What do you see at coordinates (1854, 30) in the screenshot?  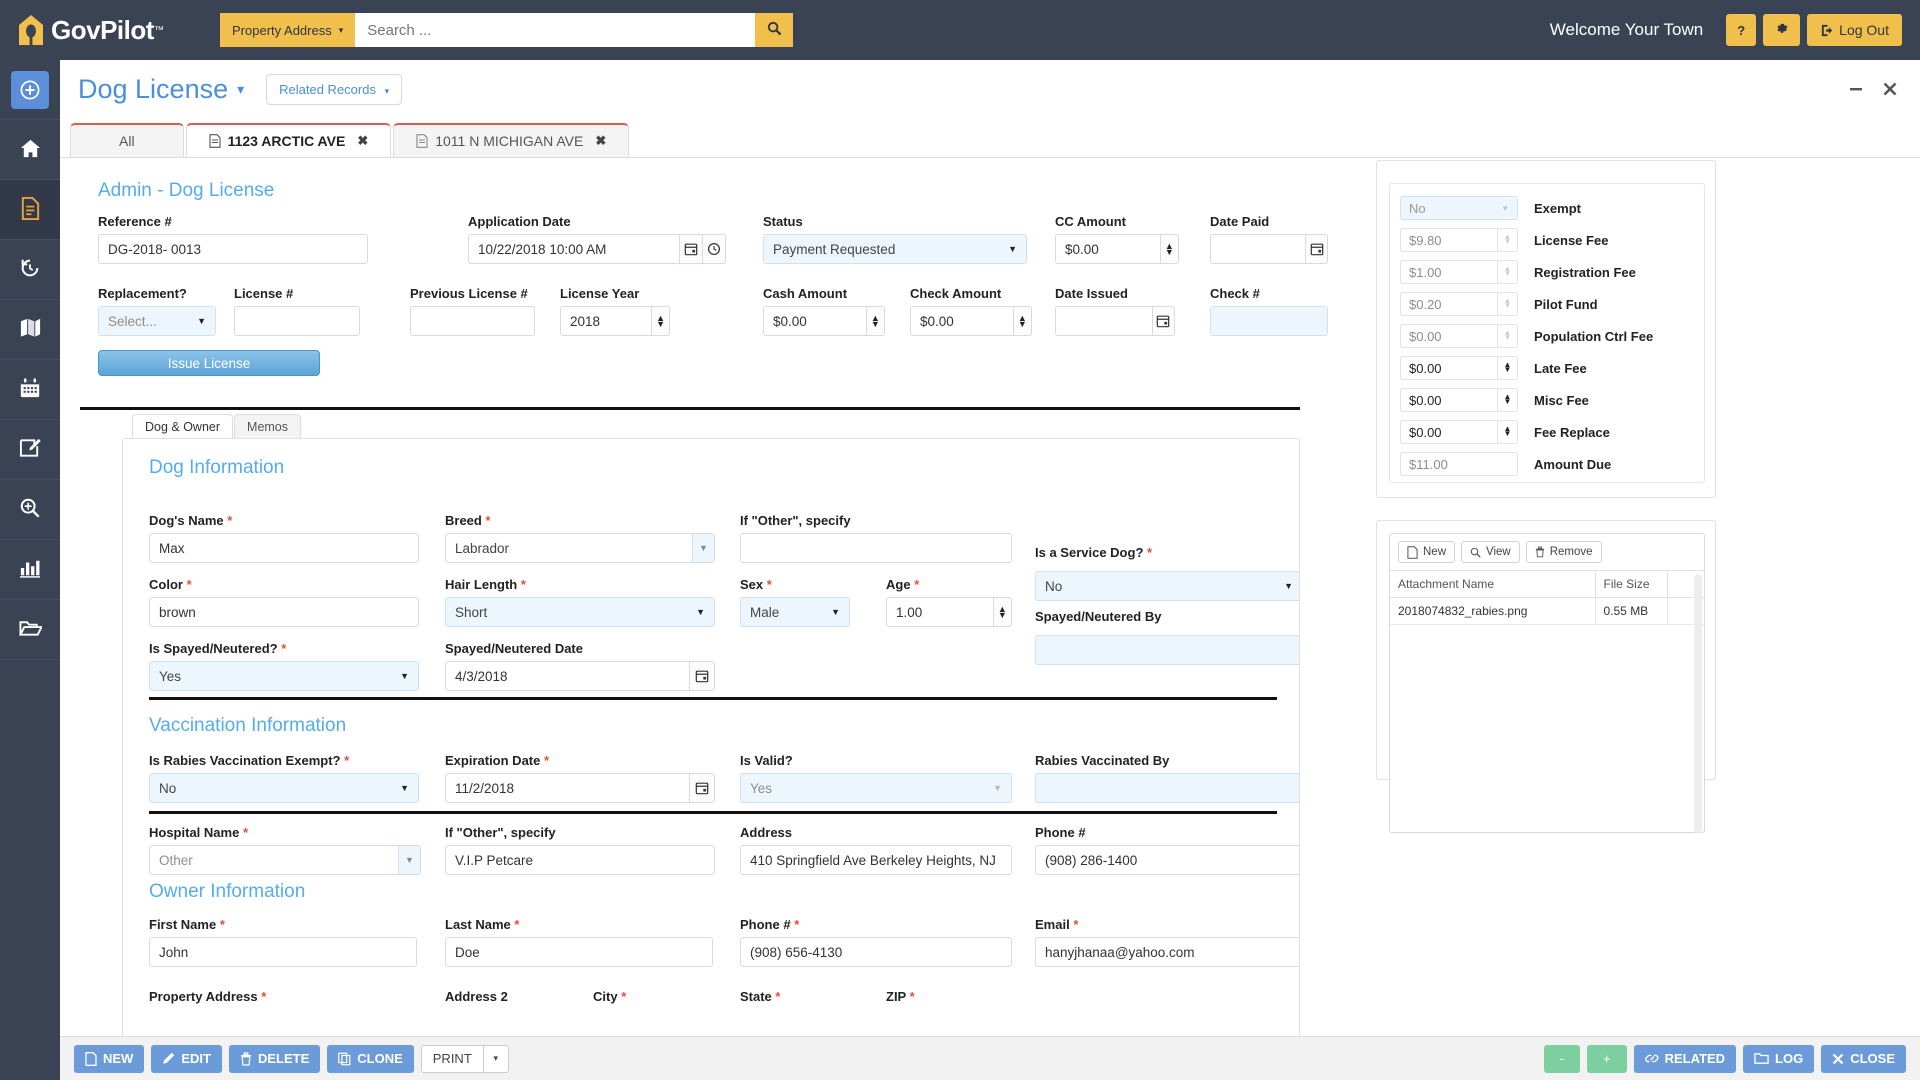 I see `logout-button: Log Out` at bounding box center [1854, 30].